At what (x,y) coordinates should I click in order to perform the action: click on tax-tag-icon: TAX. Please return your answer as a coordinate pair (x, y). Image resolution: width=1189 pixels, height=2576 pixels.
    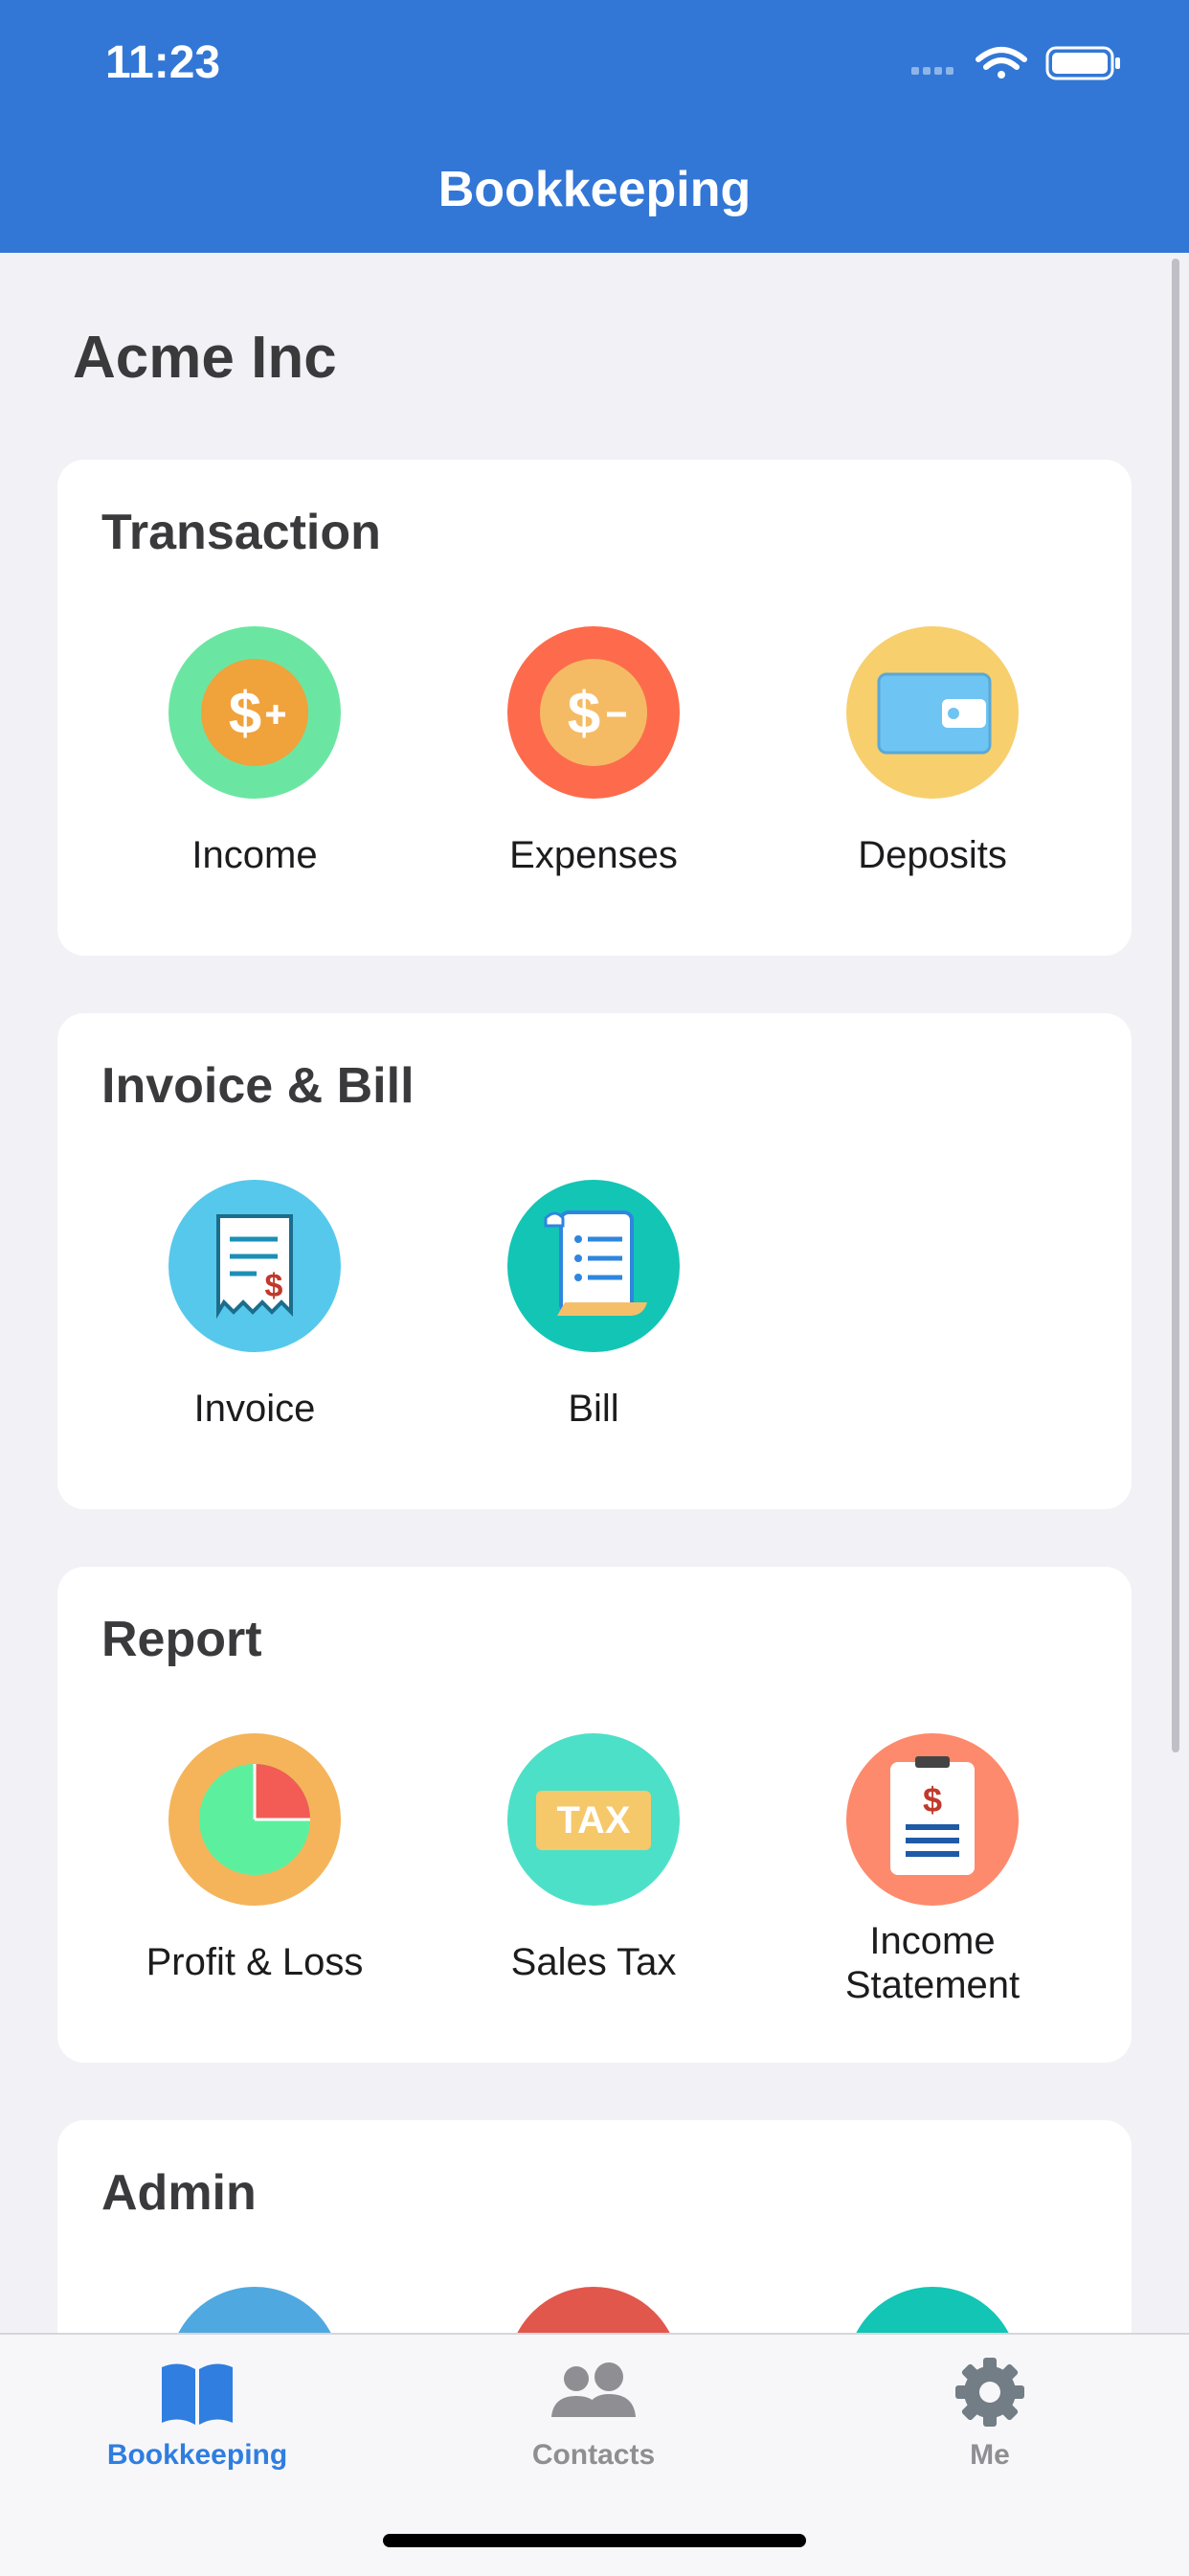
    Looking at the image, I should click on (593, 1819).